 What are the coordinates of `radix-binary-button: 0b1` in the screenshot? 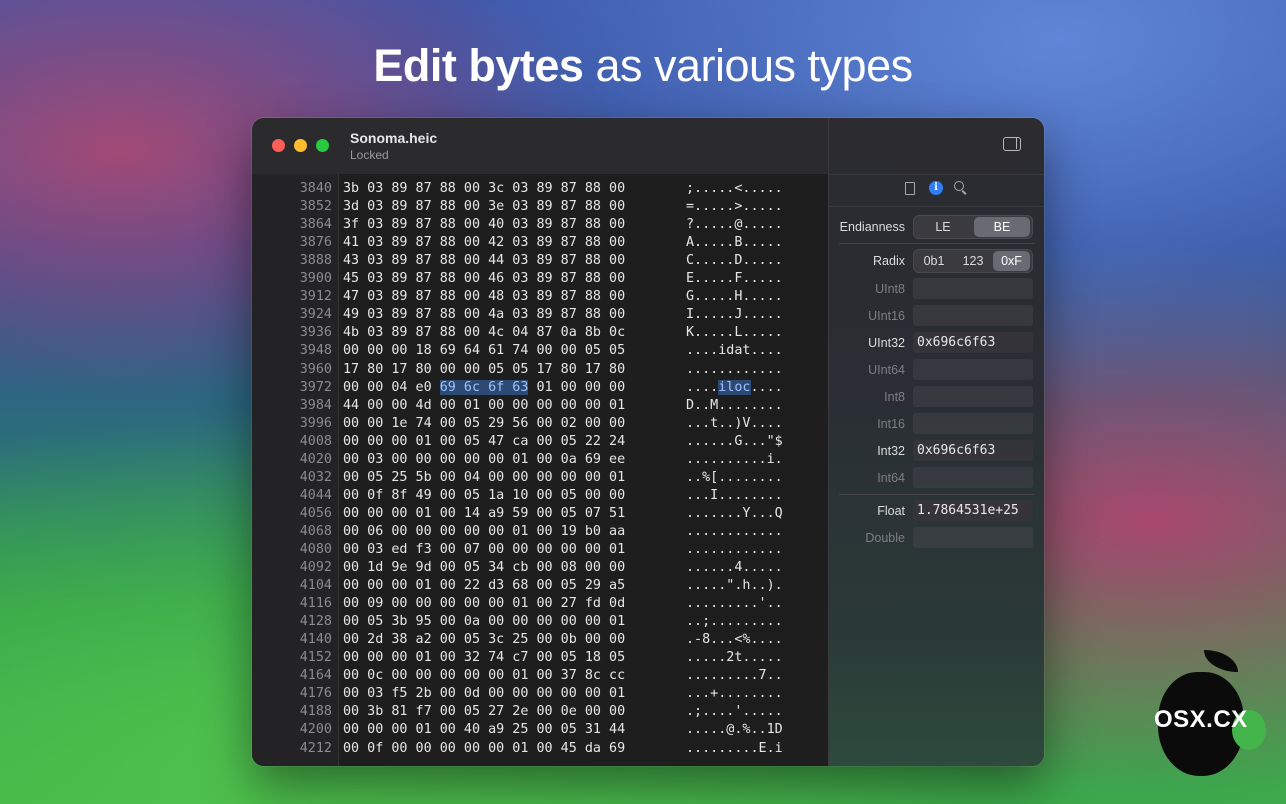 It's located at (934, 261).